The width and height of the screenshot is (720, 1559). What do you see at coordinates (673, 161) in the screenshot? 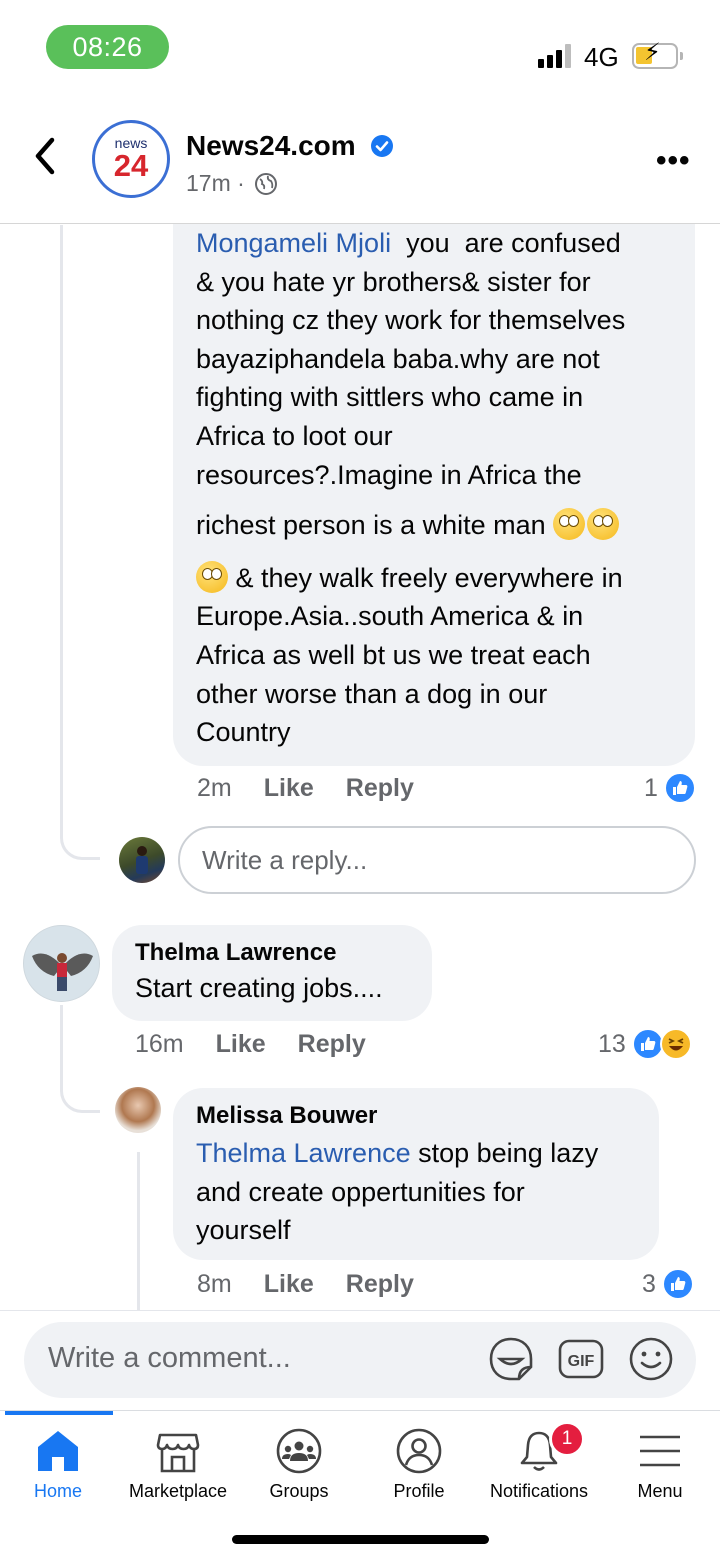
I see `more-options-icon: •••` at bounding box center [673, 161].